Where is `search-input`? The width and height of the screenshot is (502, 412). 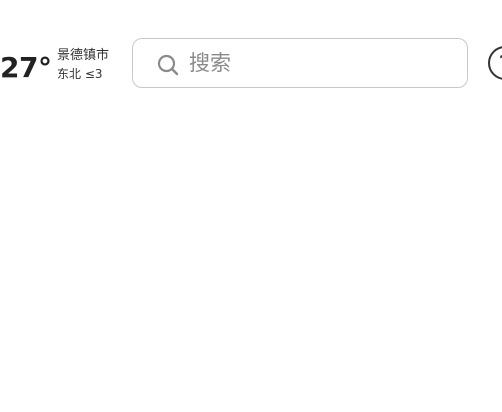
search-input is located at coordinates (319, 63).